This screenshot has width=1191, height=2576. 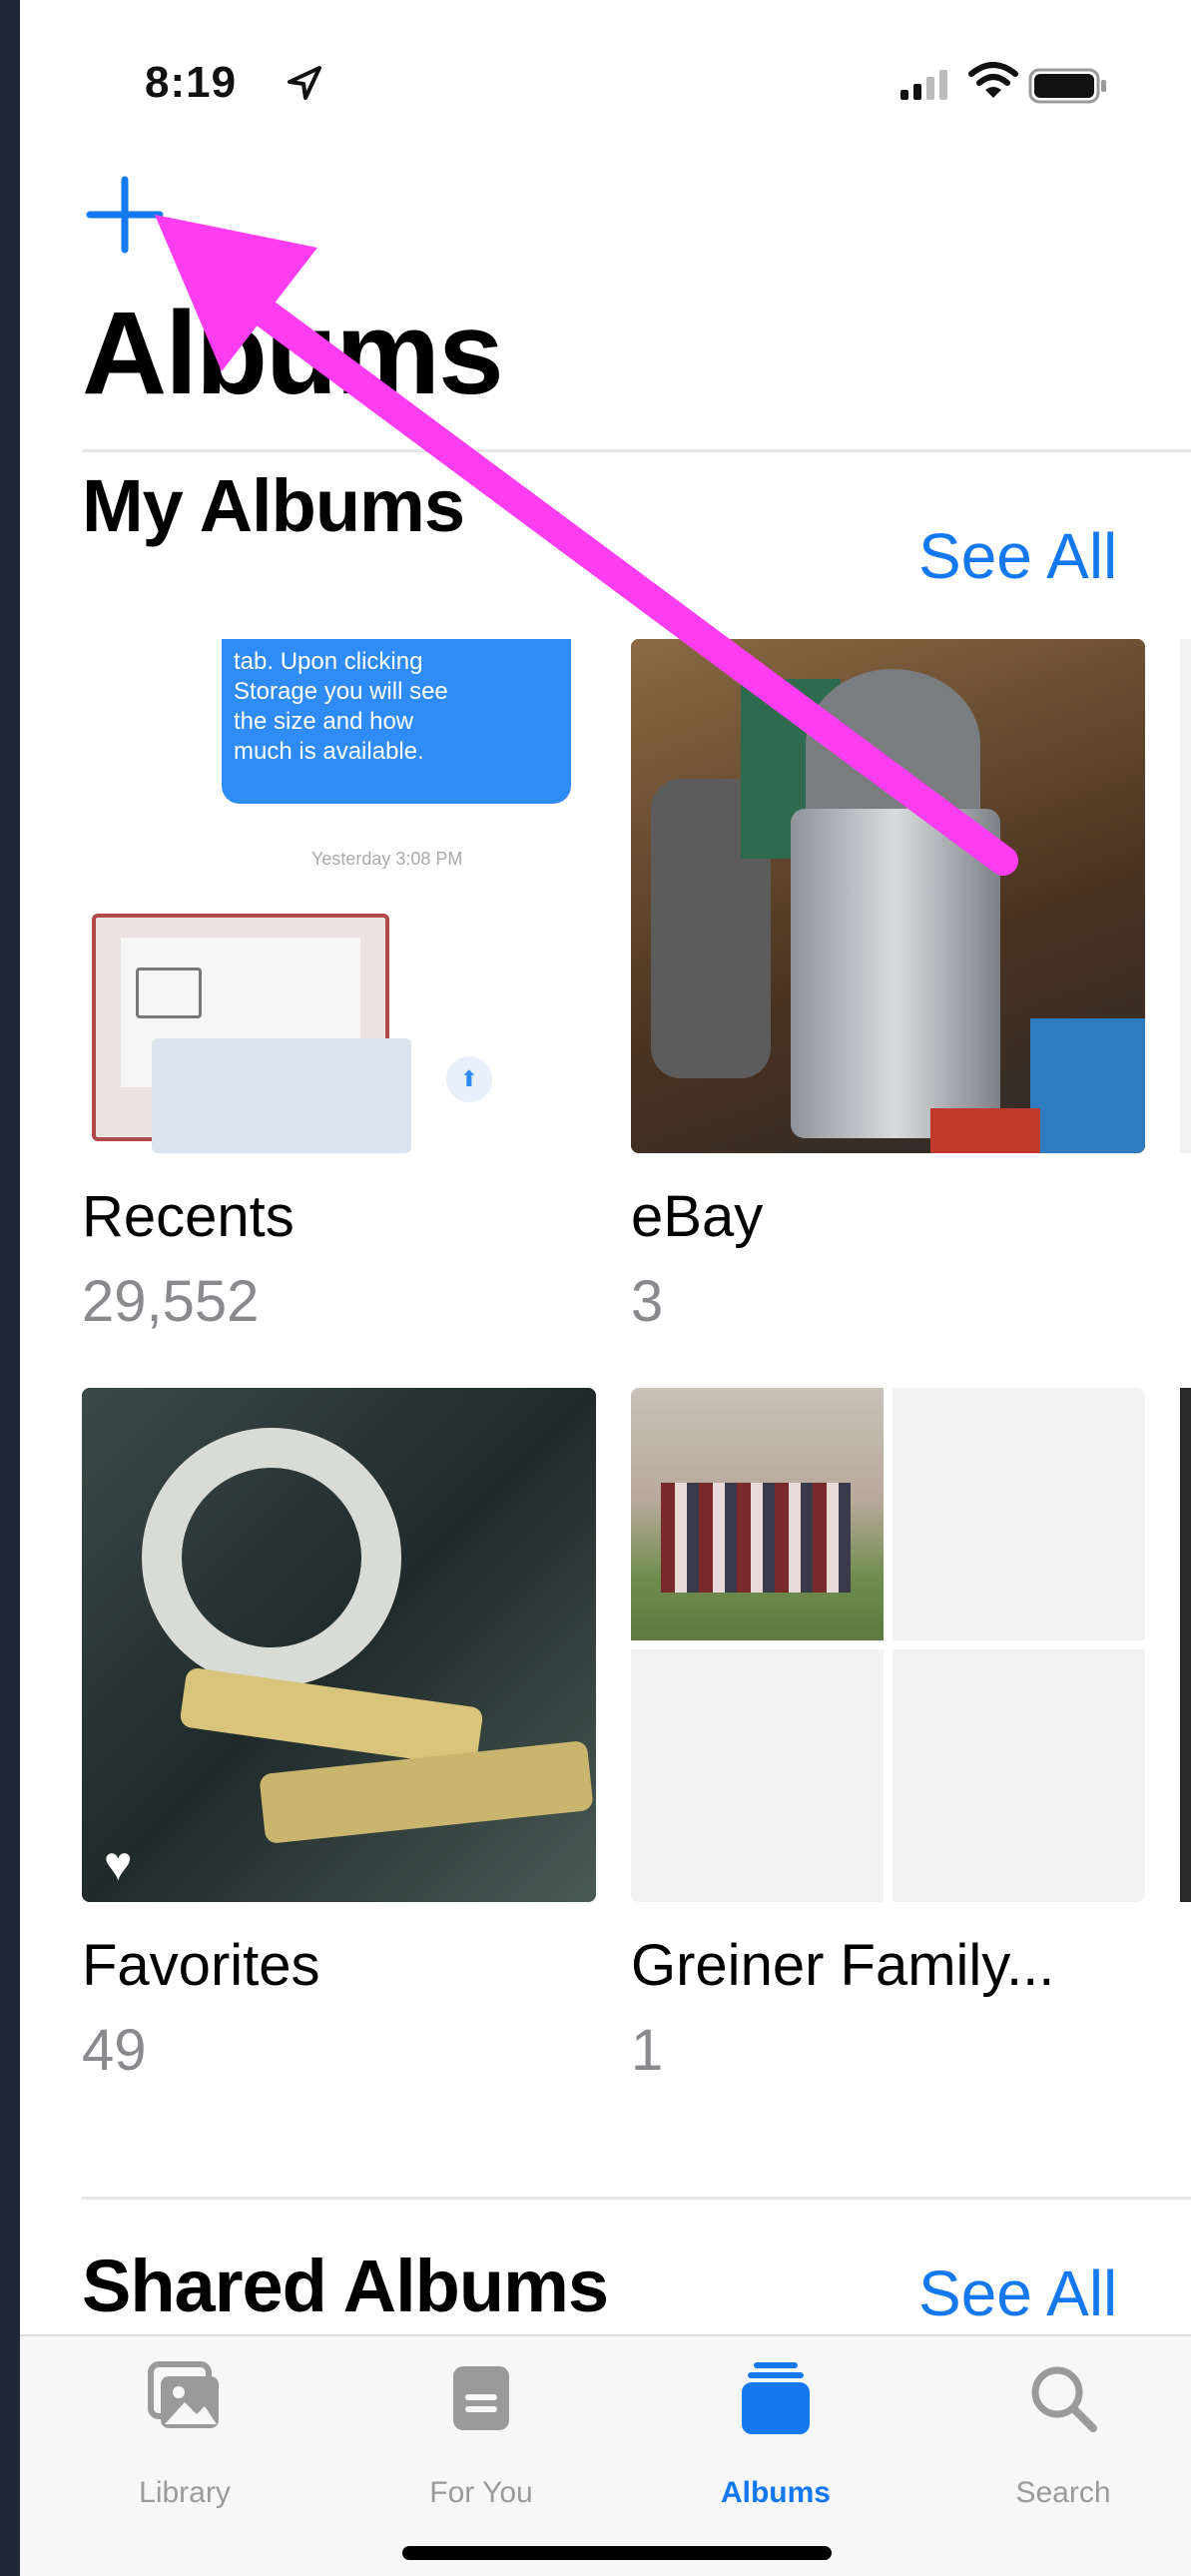 What do you see at coordinates (776, 2398) in the screenshot?
I see `albums-icon` at bounding box center [776, 2398].